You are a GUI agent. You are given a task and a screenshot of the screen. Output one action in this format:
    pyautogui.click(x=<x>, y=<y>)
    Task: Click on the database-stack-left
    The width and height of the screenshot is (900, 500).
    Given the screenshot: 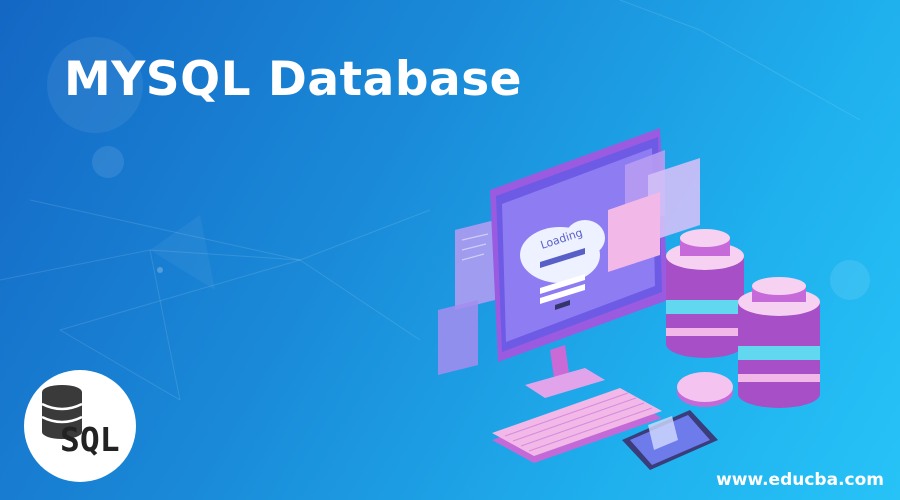 What is the action you would take?
    pyautogui.click(x=705, y=293)
    